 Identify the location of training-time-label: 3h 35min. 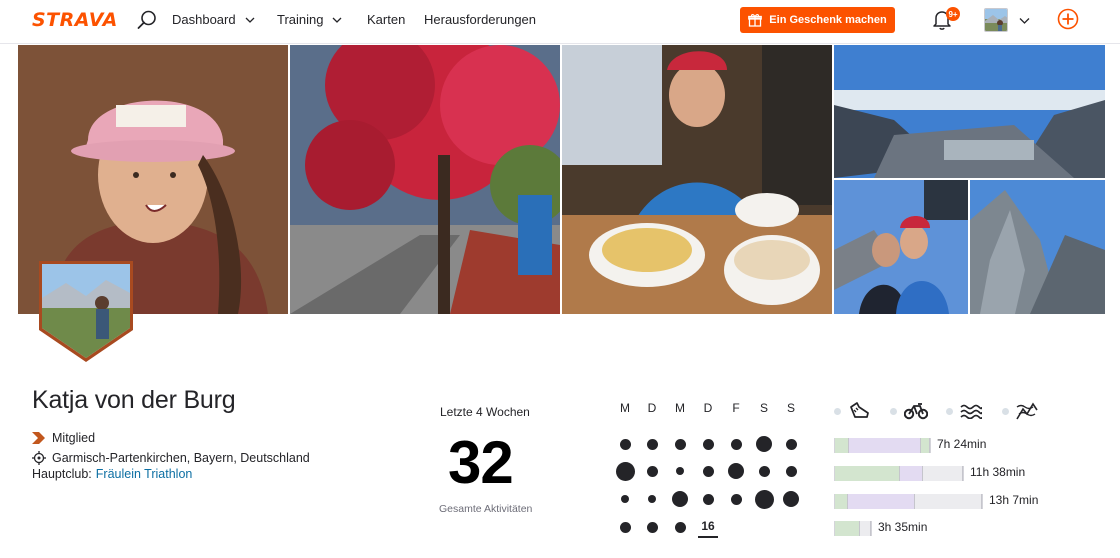
(903, 527).